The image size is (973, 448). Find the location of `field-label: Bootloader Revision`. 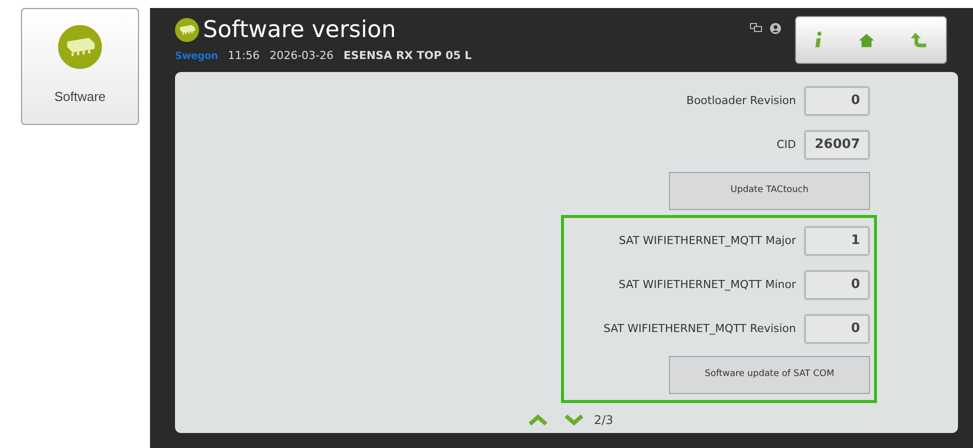

field-label: Bootloader Revision is located at coordinates (741, 100).